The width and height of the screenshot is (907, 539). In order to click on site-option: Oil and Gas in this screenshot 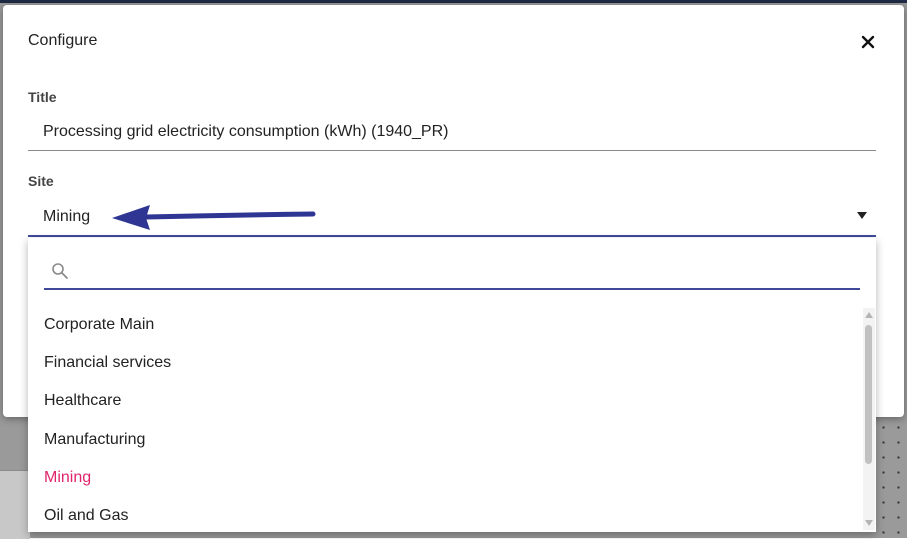, I will do `click(445, 514)`.